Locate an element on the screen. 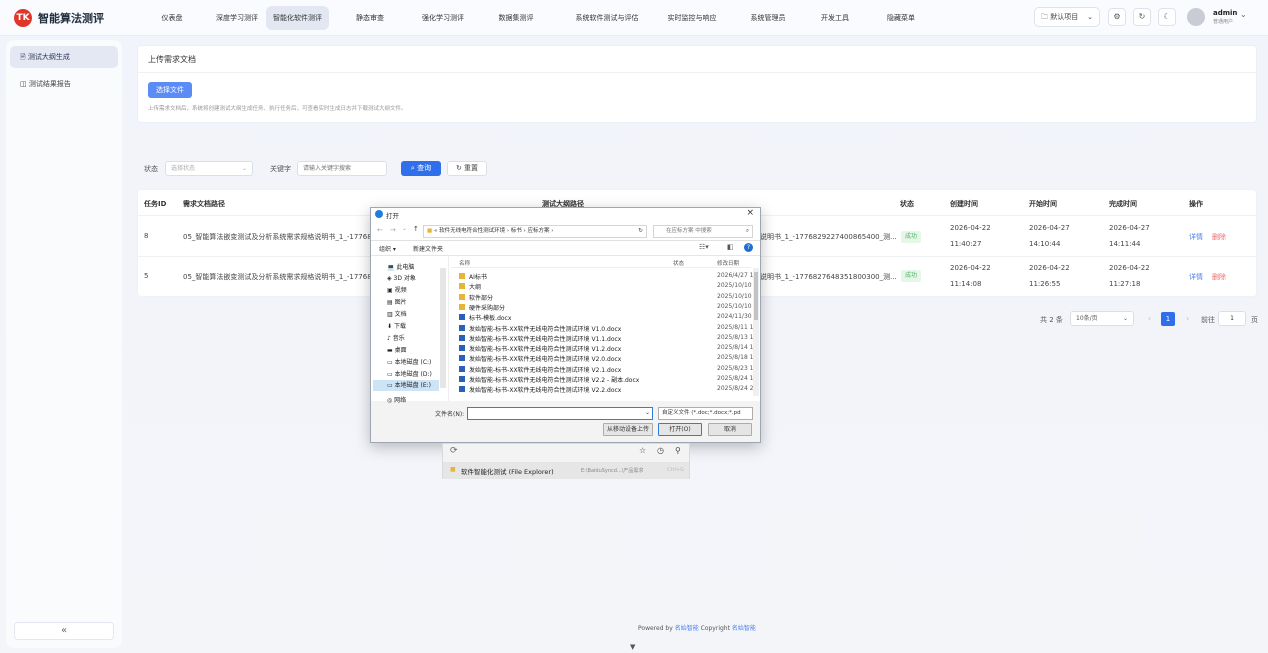  sidebar-item-outline: 🗎 测试大纲生成 is located at coordinates (64, 57).